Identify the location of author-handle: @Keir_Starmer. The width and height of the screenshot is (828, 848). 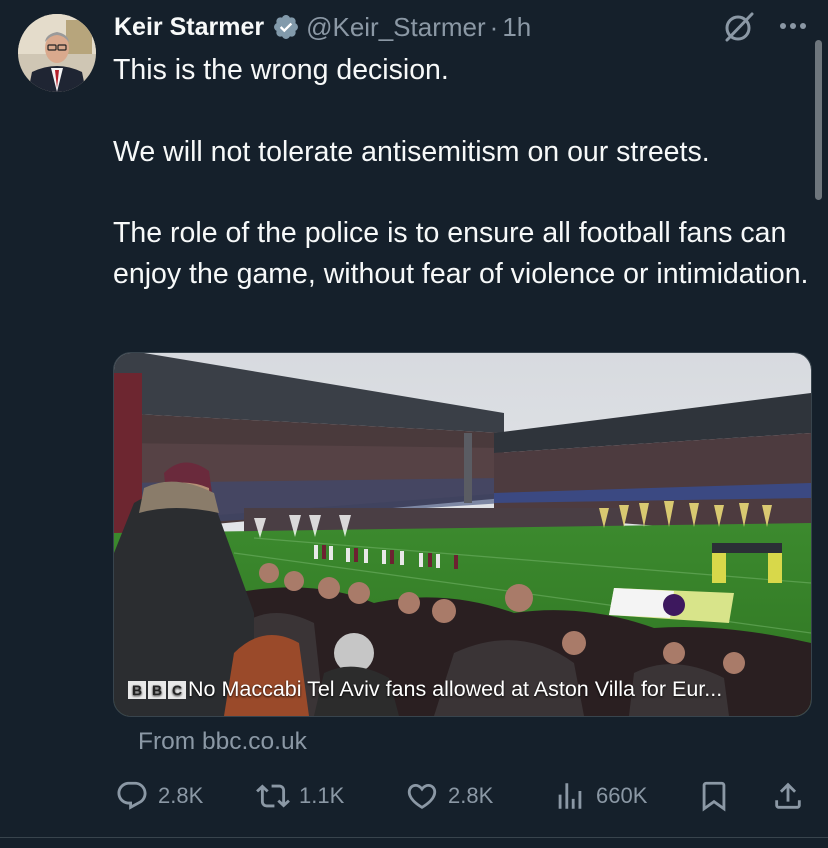
(396, 27).